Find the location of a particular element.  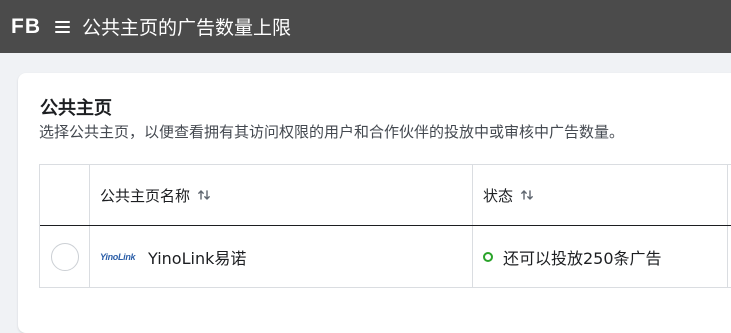

page-name-cell: YinoLink YinoLink易诺 is located at coordinates (281, 256).